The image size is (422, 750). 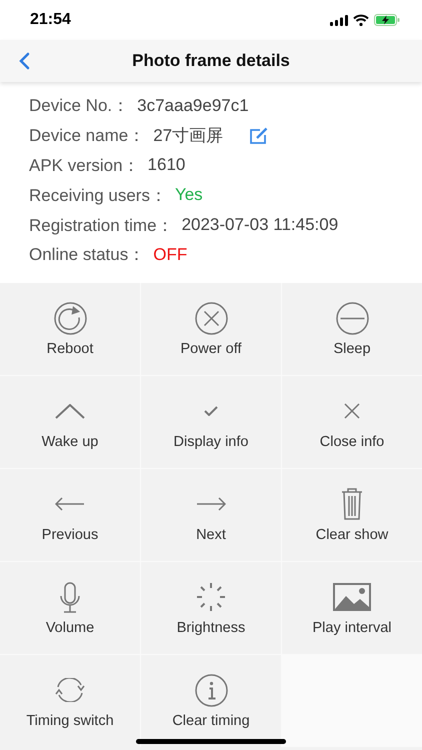 I want to click on wifi-icon, so click(x=361, y=20).